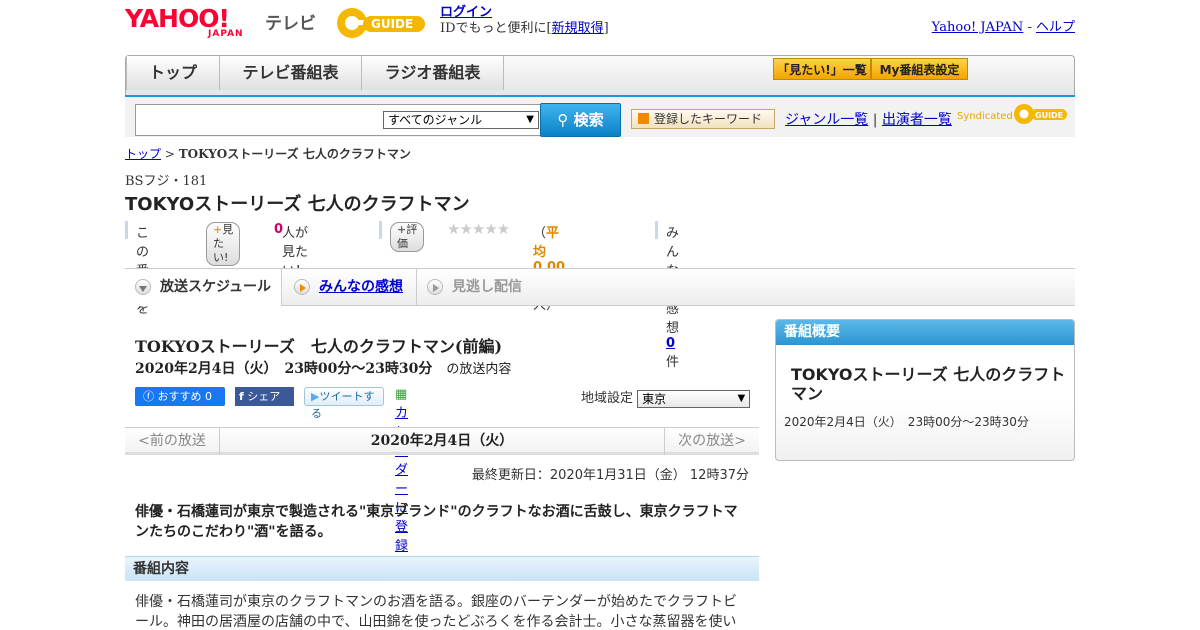 The height and width of the screenshot is (630, 1200). What do you see at coordinates (166, 181) in the screenshot?
I see `station-label: BSフジ・181` at bounding box center [166, 181].